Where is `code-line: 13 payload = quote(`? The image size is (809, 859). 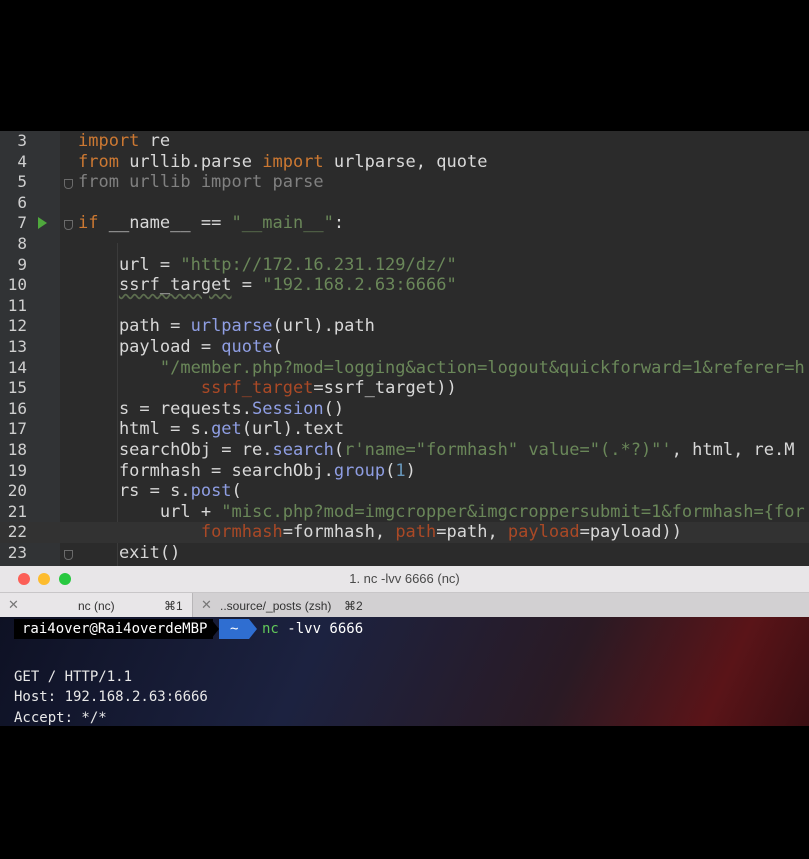
code-line: 13 payload = quote( is located at coordinates (404, 347).